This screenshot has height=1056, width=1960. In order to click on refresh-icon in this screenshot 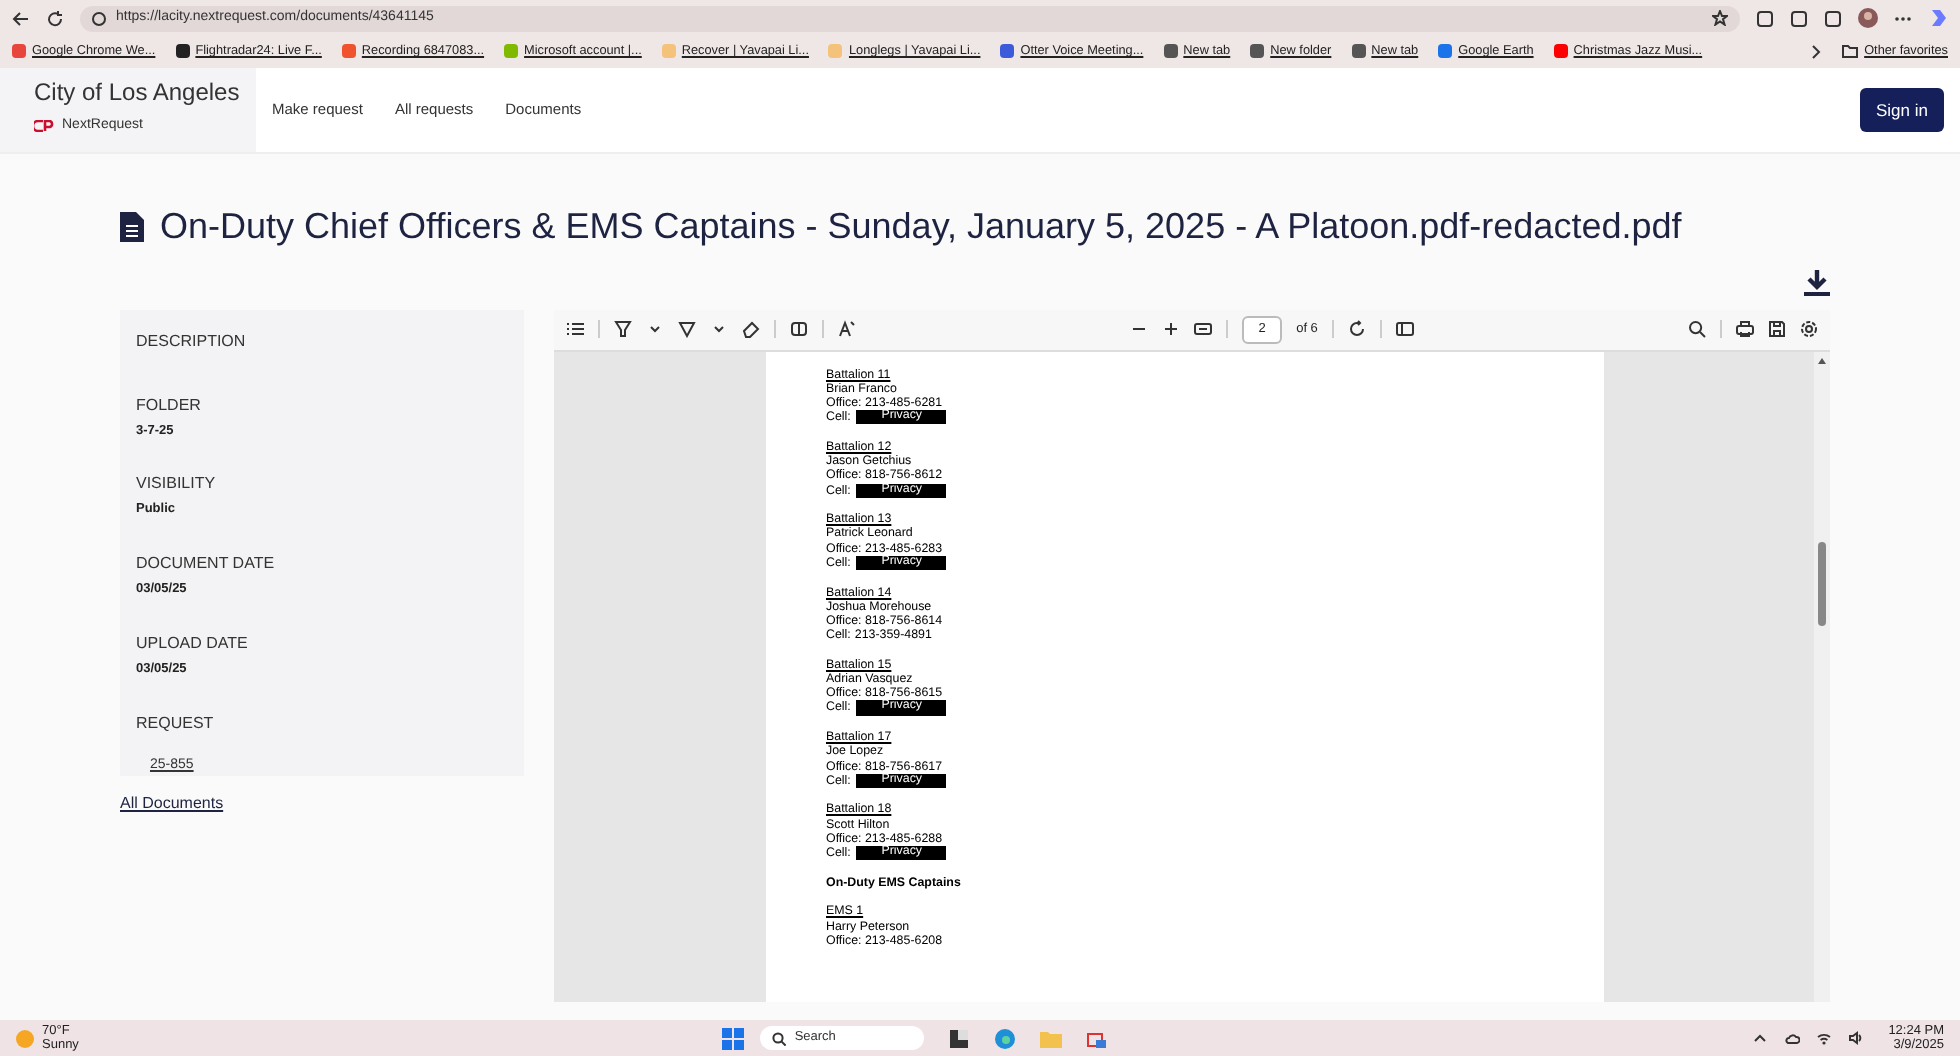, I will do `click(55, 18)`.